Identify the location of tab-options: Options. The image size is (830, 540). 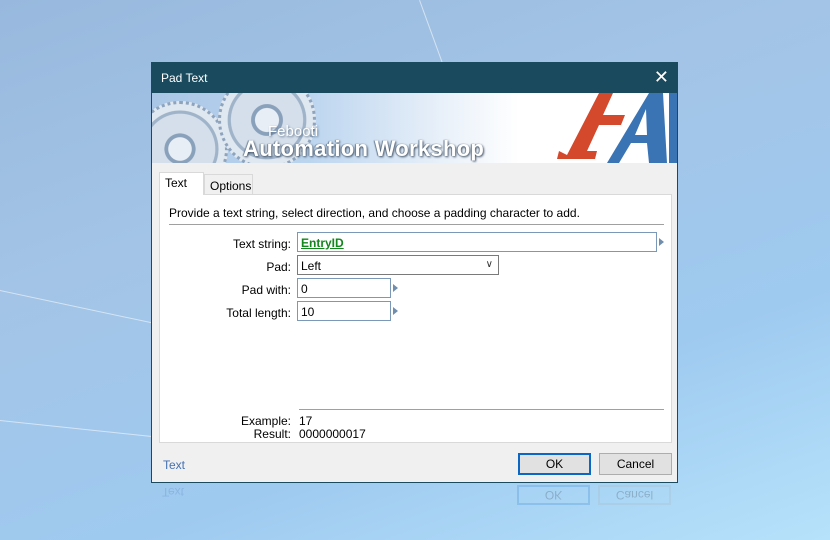
(228, 184).